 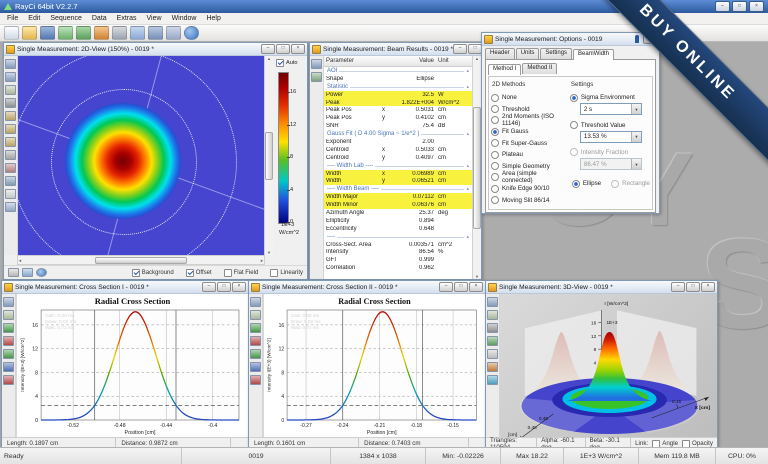 I want to click on option-rectangle: Rectangle, so click(x=630, y=183).